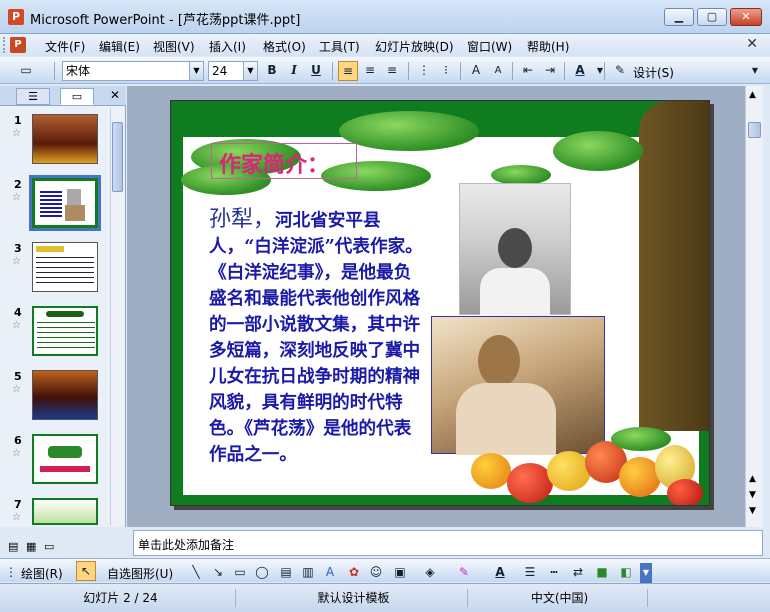  I want to click on increase-indent-icon: ⇥, so click(550, 71).